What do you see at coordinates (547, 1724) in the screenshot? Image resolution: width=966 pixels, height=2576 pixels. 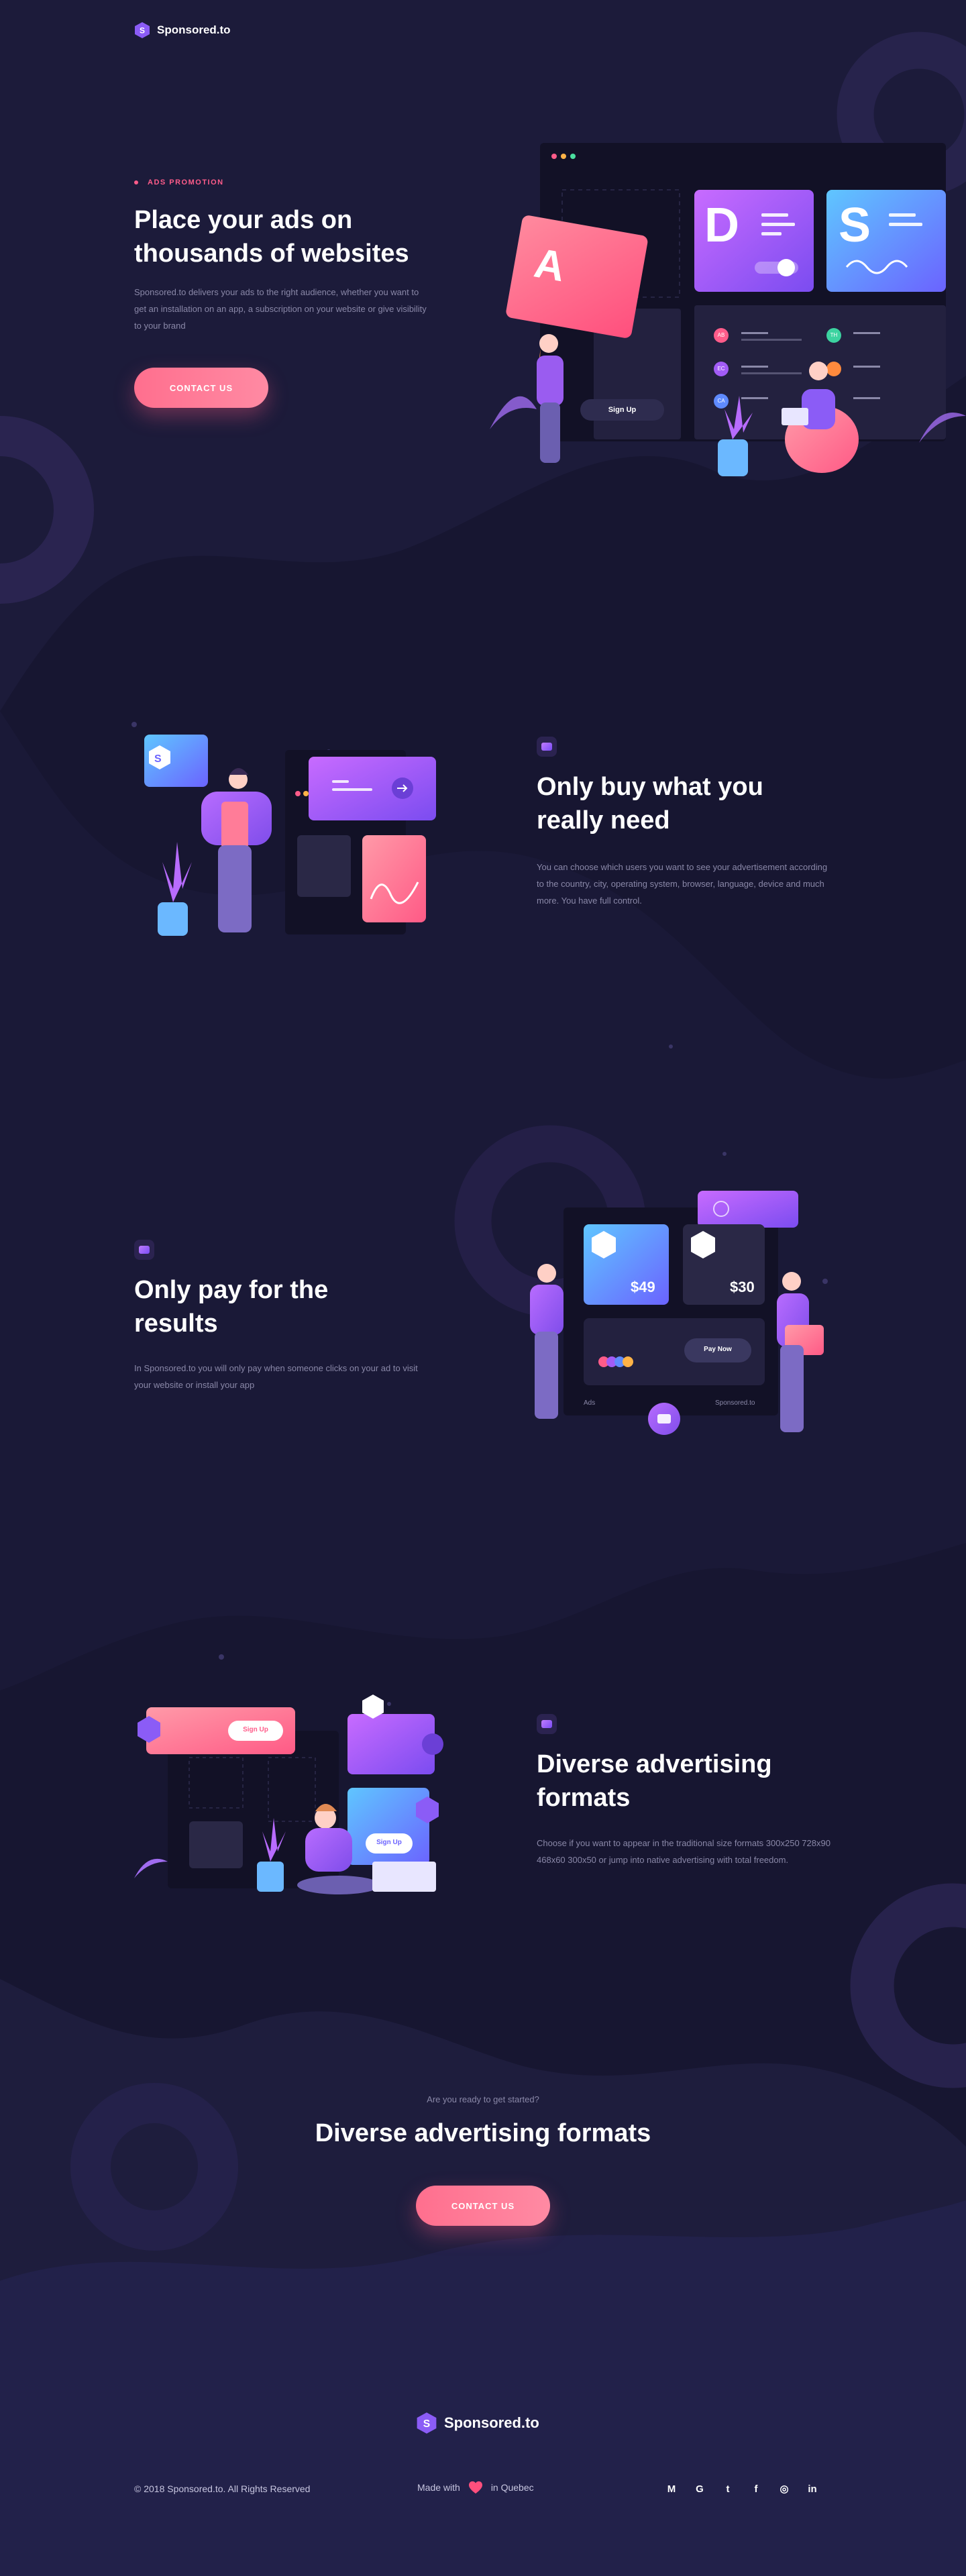 I see `grid-icon` at bounding box center [547, 1724].